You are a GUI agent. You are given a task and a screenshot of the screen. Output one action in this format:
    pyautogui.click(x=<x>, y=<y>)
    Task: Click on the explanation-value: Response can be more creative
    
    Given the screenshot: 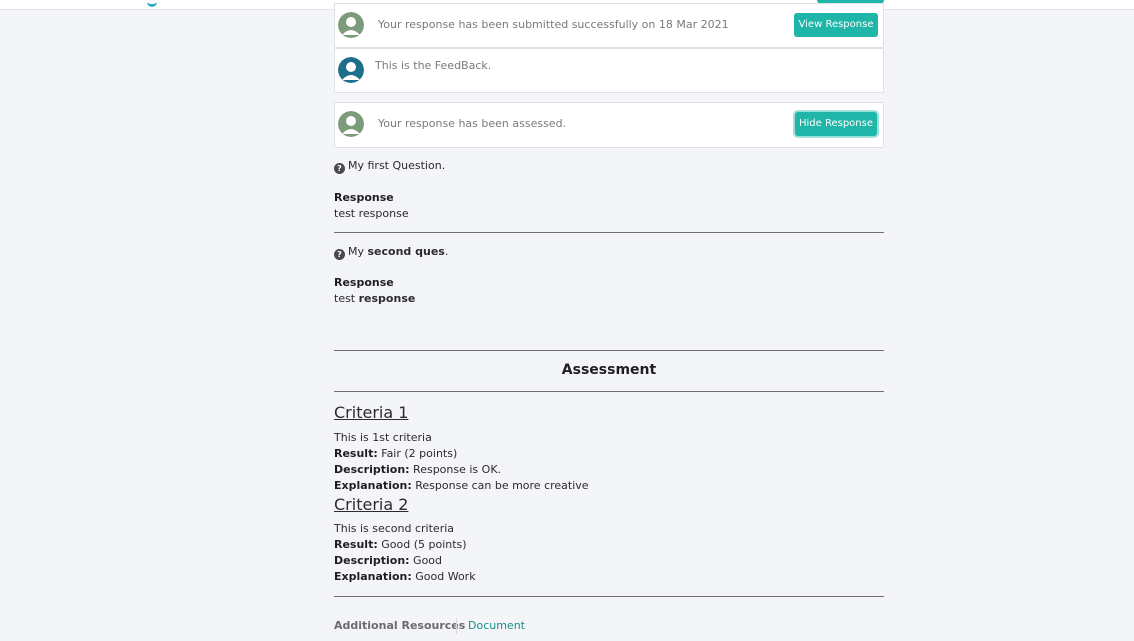 What is the action you would take?
    pyautogui.click(x=502, y=485)
    